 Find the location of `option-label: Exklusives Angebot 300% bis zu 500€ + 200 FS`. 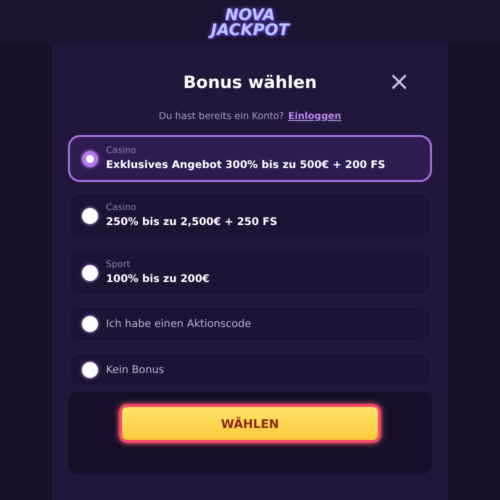

option-label: Exklusives Angebot 300% bis zu 500€ + 200 FS is located at coordinates (246, 165).